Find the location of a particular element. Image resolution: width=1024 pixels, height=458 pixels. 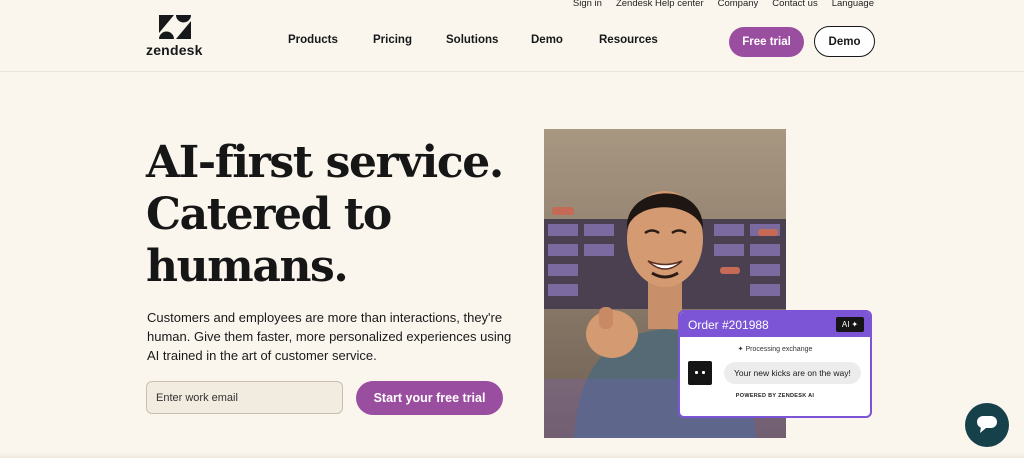

chat-bubble-icon is located at coordinates (987, 424).